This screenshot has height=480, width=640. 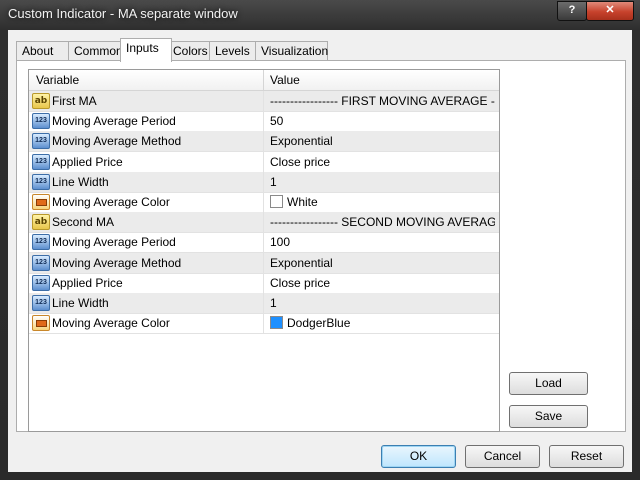 What do you see at coordinates (418, 456) in the screenshot?
I see `ok-button: OK` at bounding box center [418, 456].